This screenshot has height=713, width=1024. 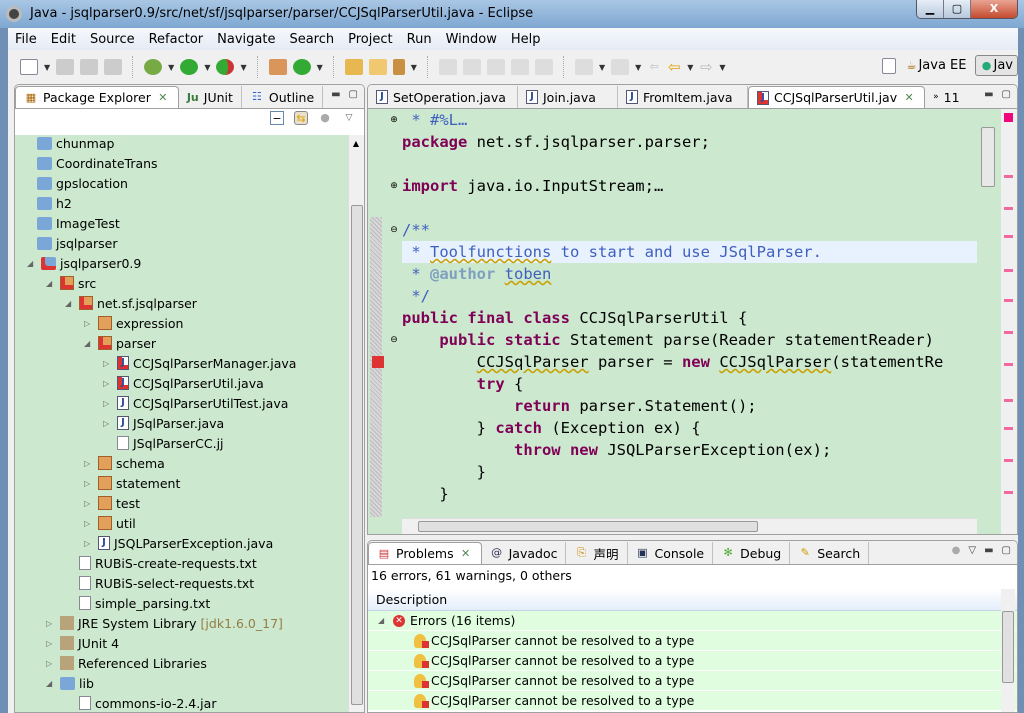 What do you see at coordinates (89, 67) in the screenshot?
I see `save-all-icon` at bounding box center [89, 67].